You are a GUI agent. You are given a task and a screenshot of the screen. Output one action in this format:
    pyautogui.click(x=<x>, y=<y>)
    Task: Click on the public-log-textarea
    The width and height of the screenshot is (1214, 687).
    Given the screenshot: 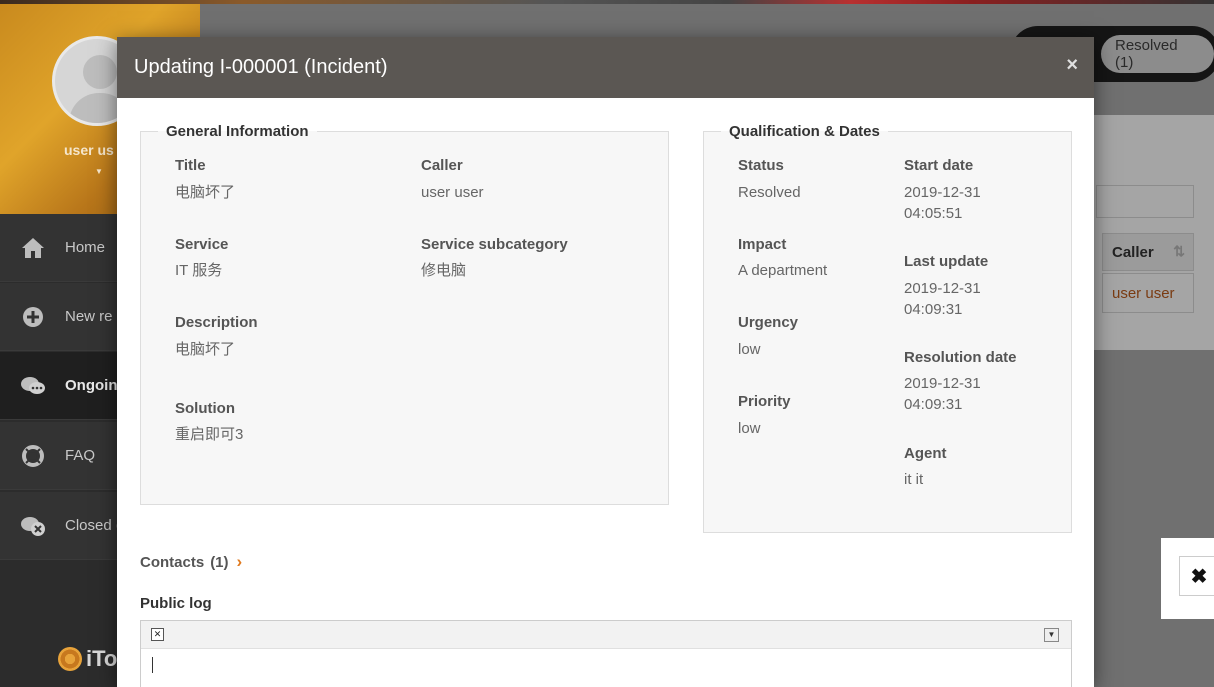 What is the action you would take?
    pyautogui.click(x=606, y=668)
    